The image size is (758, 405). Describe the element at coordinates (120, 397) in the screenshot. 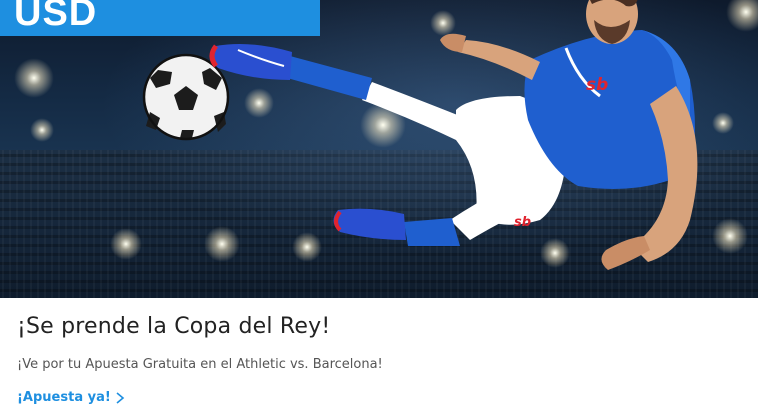

I see `chevron-right-icon` at that location.